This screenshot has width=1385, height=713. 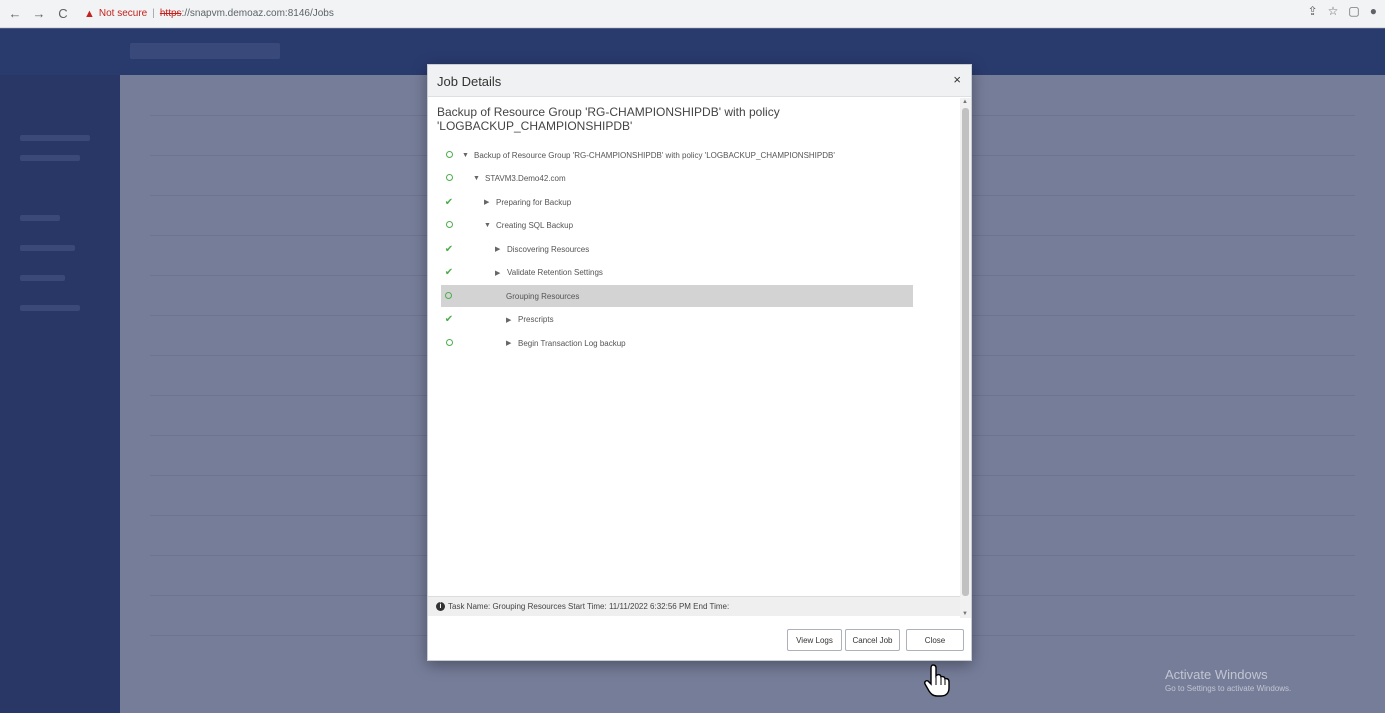 I want to click on star-icon: ☆, so click(x=1333, y=11).